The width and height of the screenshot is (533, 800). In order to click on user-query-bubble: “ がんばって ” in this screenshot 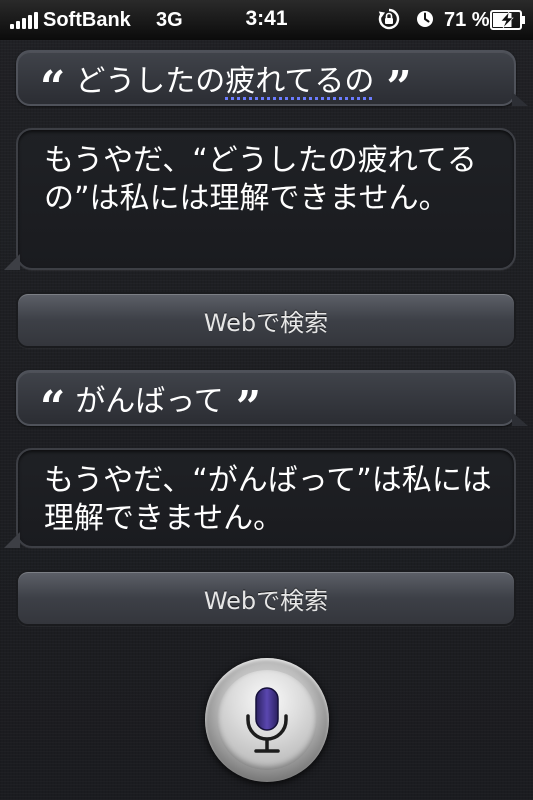, I will do `click(272, 401)`.